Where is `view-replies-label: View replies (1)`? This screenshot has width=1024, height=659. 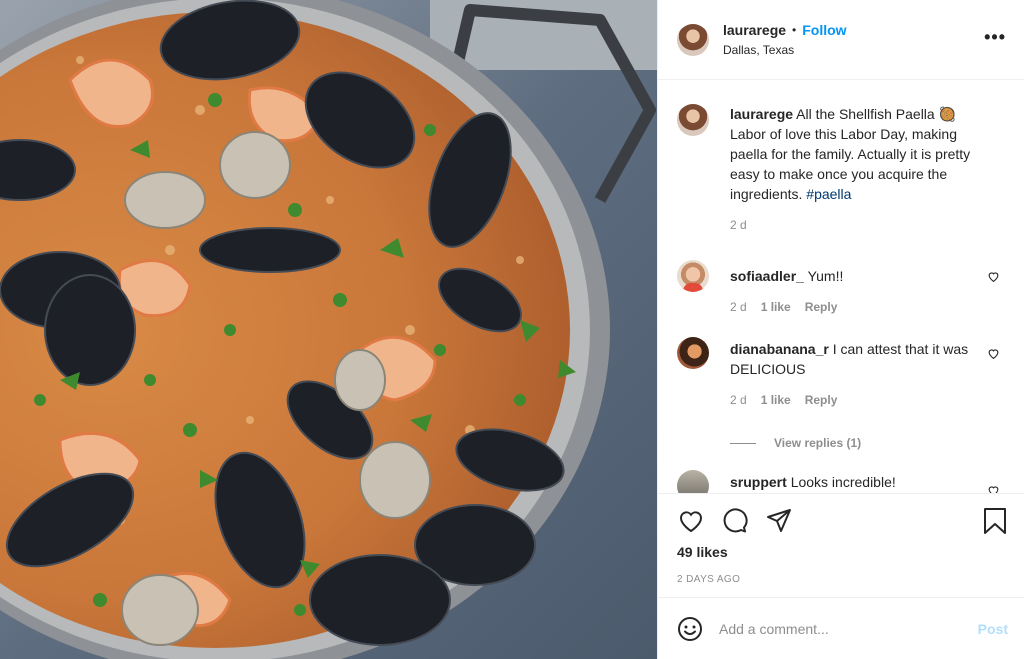
view-replies-label: View replies (1) is located at coordinates (818, 443).